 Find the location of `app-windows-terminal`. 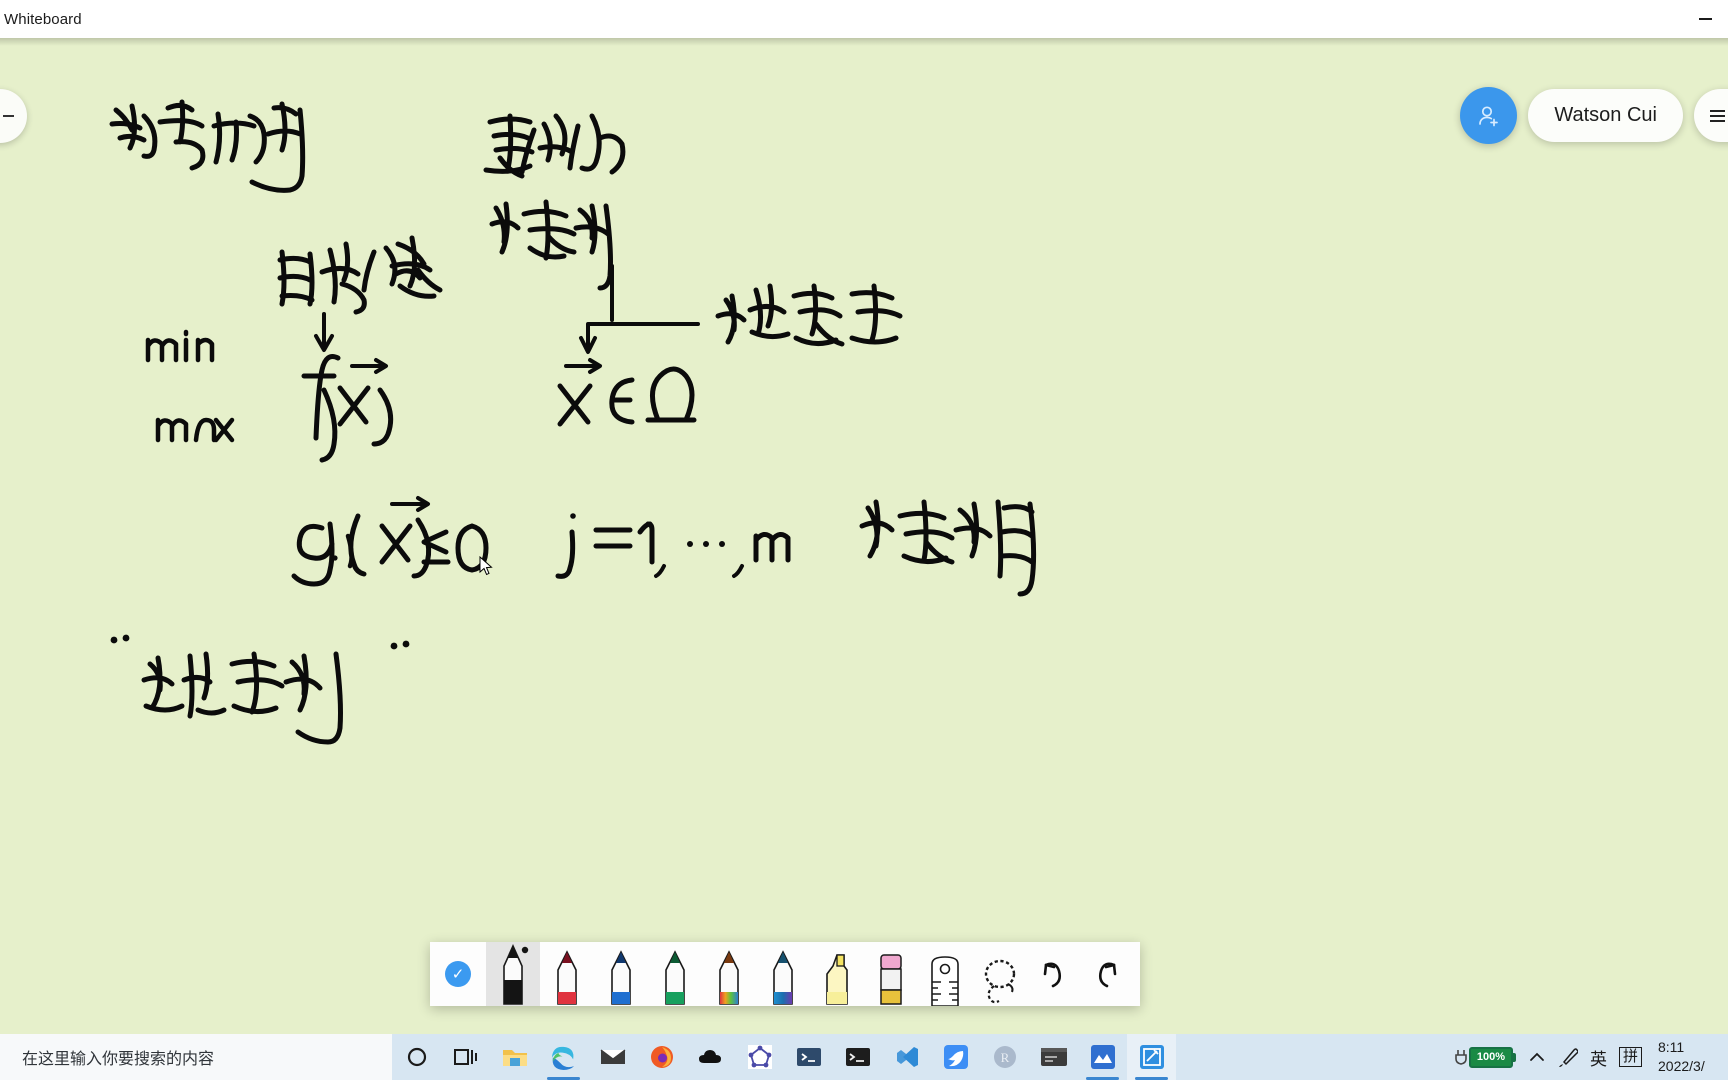

app-windows-terminal is located at coordinates (808, 1057).